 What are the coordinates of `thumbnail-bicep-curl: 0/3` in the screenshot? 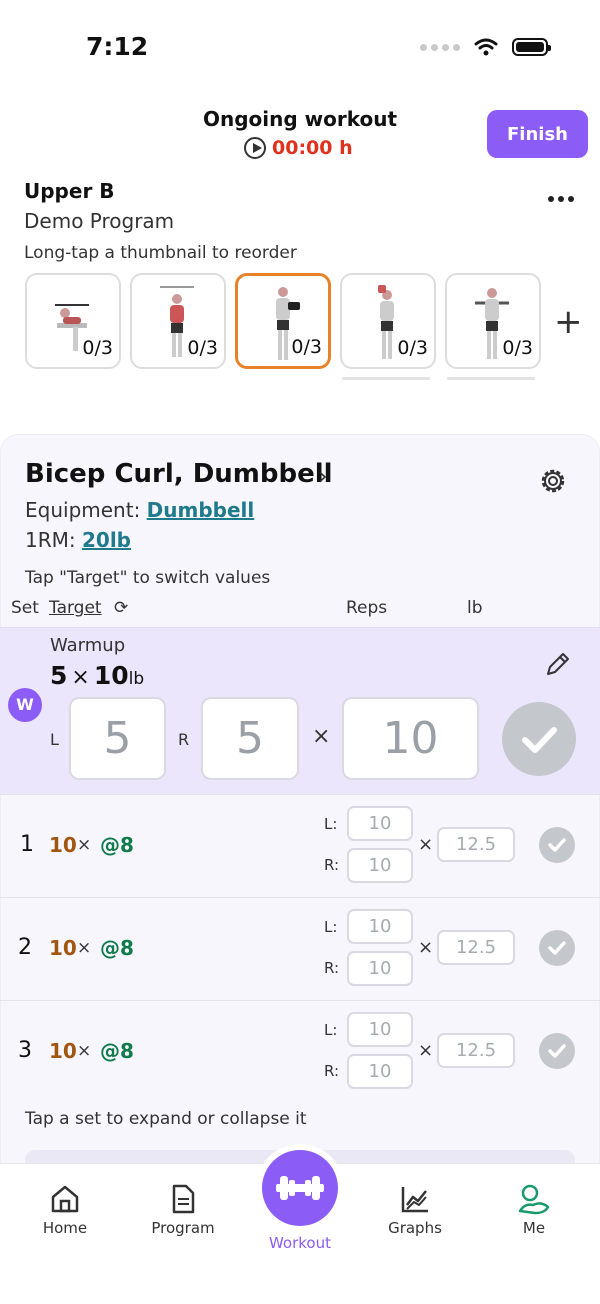 It's located at (283, 321).